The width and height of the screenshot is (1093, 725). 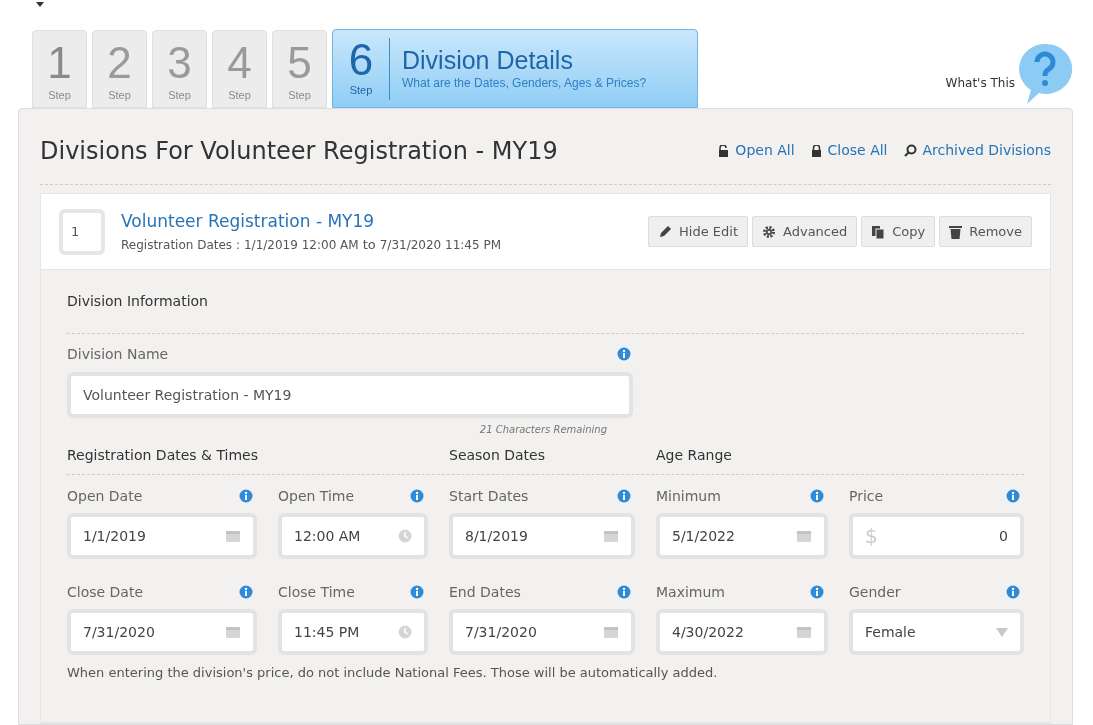 I want to click on header-link: Archived Divisions, so click(x=977, y=150).